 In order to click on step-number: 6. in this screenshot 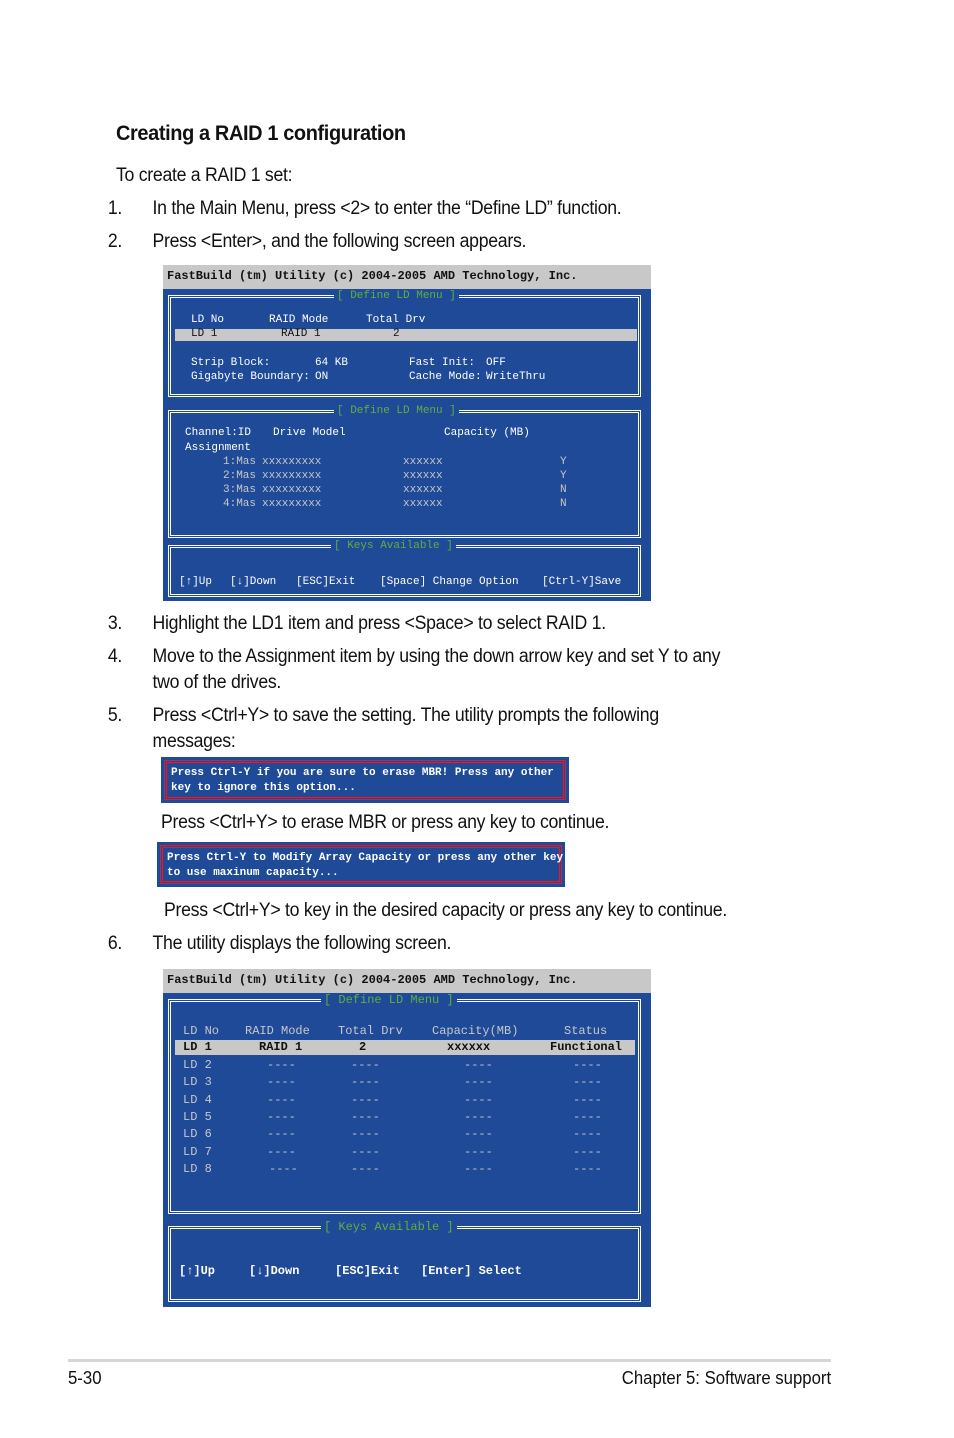, I will do `click(115, 943)`.